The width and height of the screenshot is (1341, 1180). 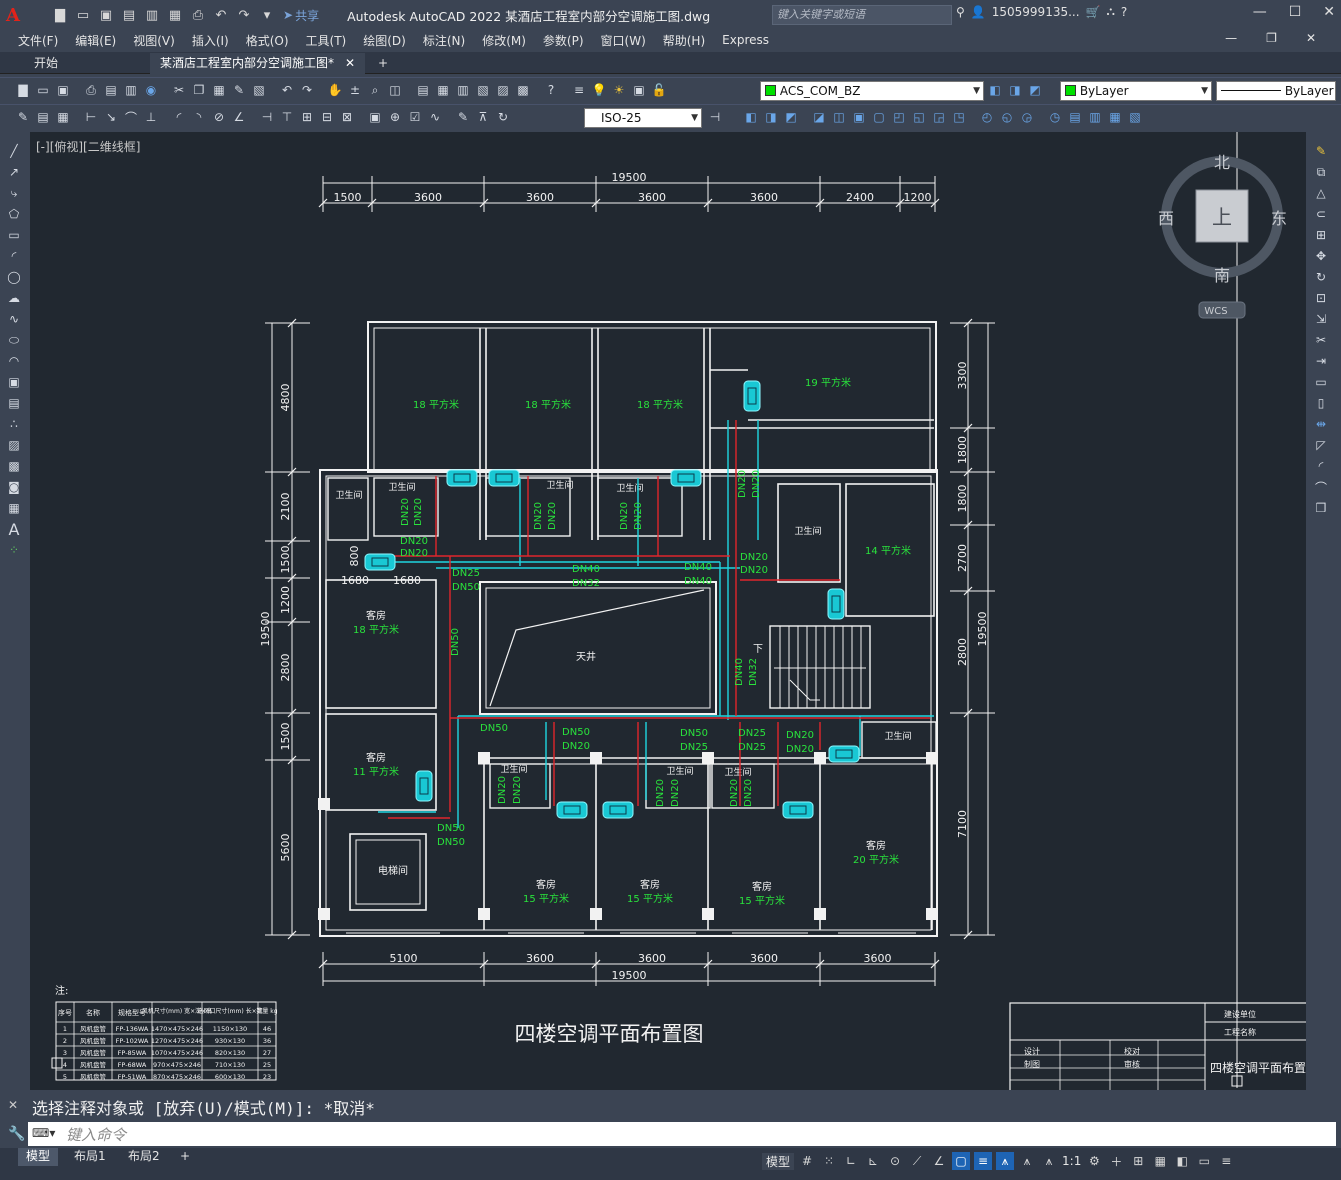 What do you see at coordinates (395, 90) in the screenshot?
I see `zoom-previous-icon: ◫` at bounding box center [395, 90].